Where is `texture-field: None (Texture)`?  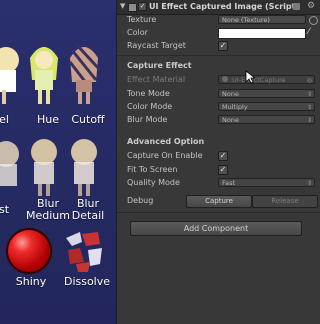
texture-field: None (Texture) is located at coordinates (262, 19).